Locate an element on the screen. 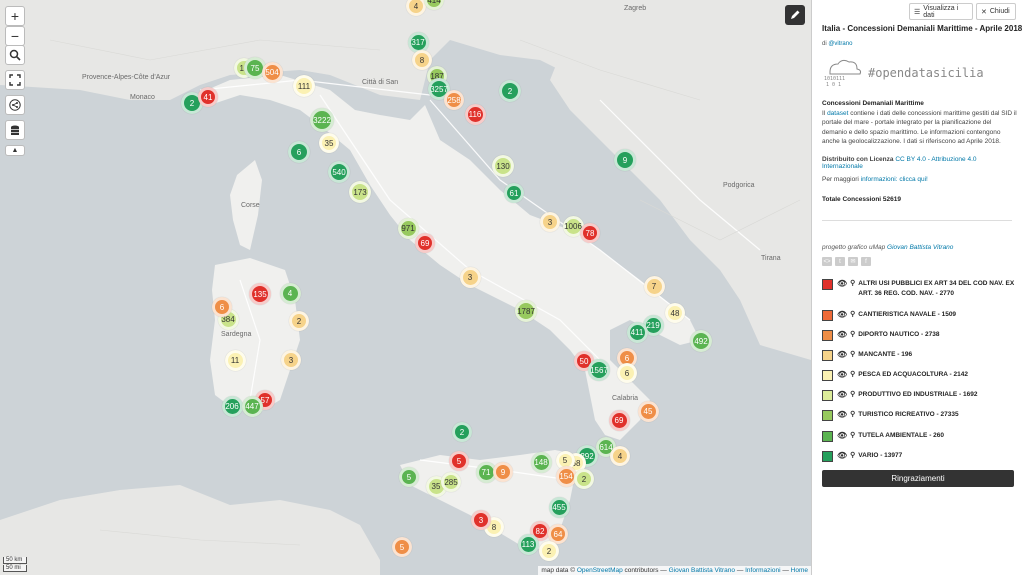 The height and width of the screenshot is (575, 1024). search-icon is located at coordinates (15, 55).